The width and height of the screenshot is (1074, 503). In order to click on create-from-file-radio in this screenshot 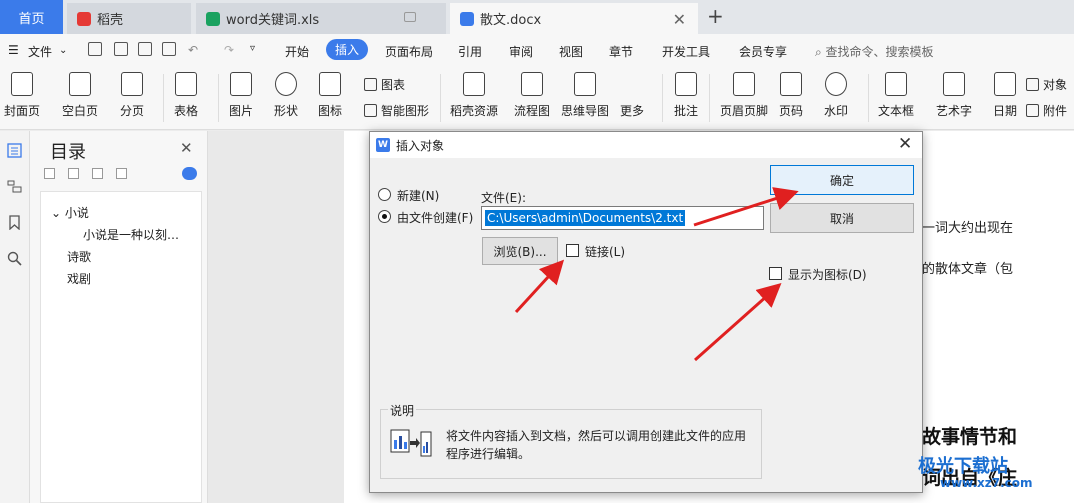, I will do `click(384, 216)`.